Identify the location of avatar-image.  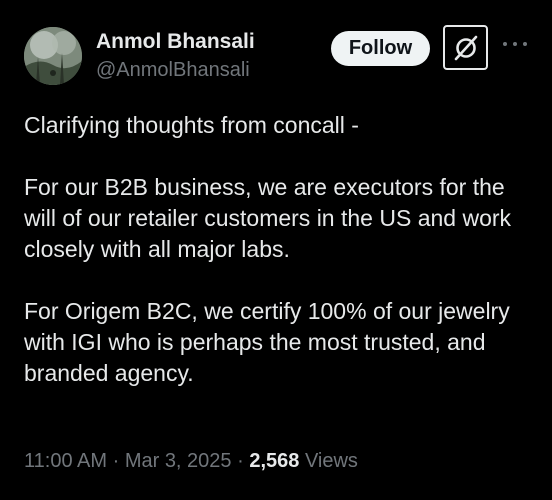
(53, 56).